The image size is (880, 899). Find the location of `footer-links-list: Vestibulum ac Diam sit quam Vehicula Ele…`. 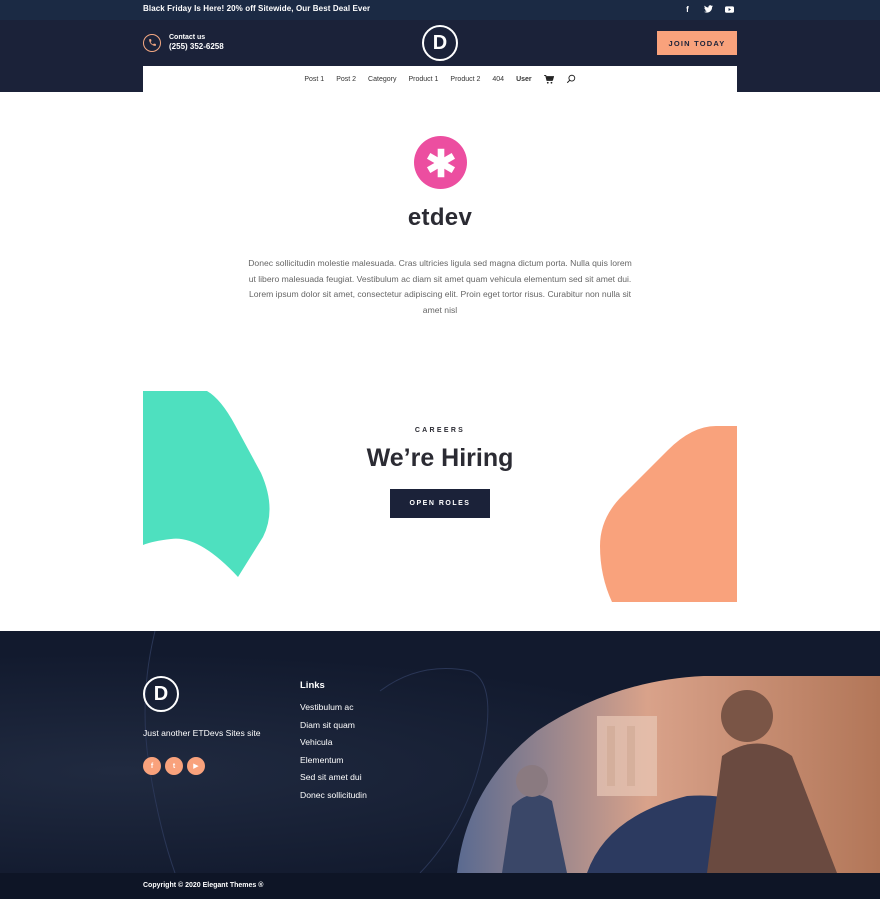

footer-links-list: Vestibulum ac Diam sit quam Vehicula Ele… is located at coordinates (333, 755).